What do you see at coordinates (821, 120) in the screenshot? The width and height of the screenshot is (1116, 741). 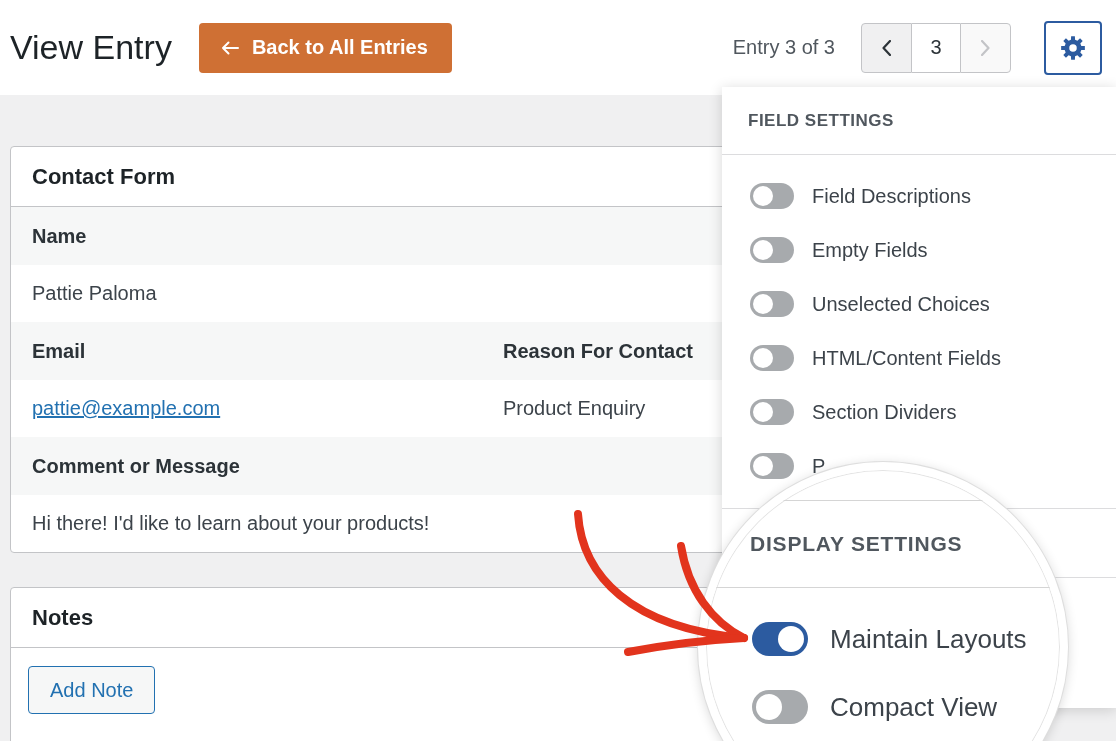 I see `section-heading: FIELD SETTINGS` at bounding box center [821, 120].